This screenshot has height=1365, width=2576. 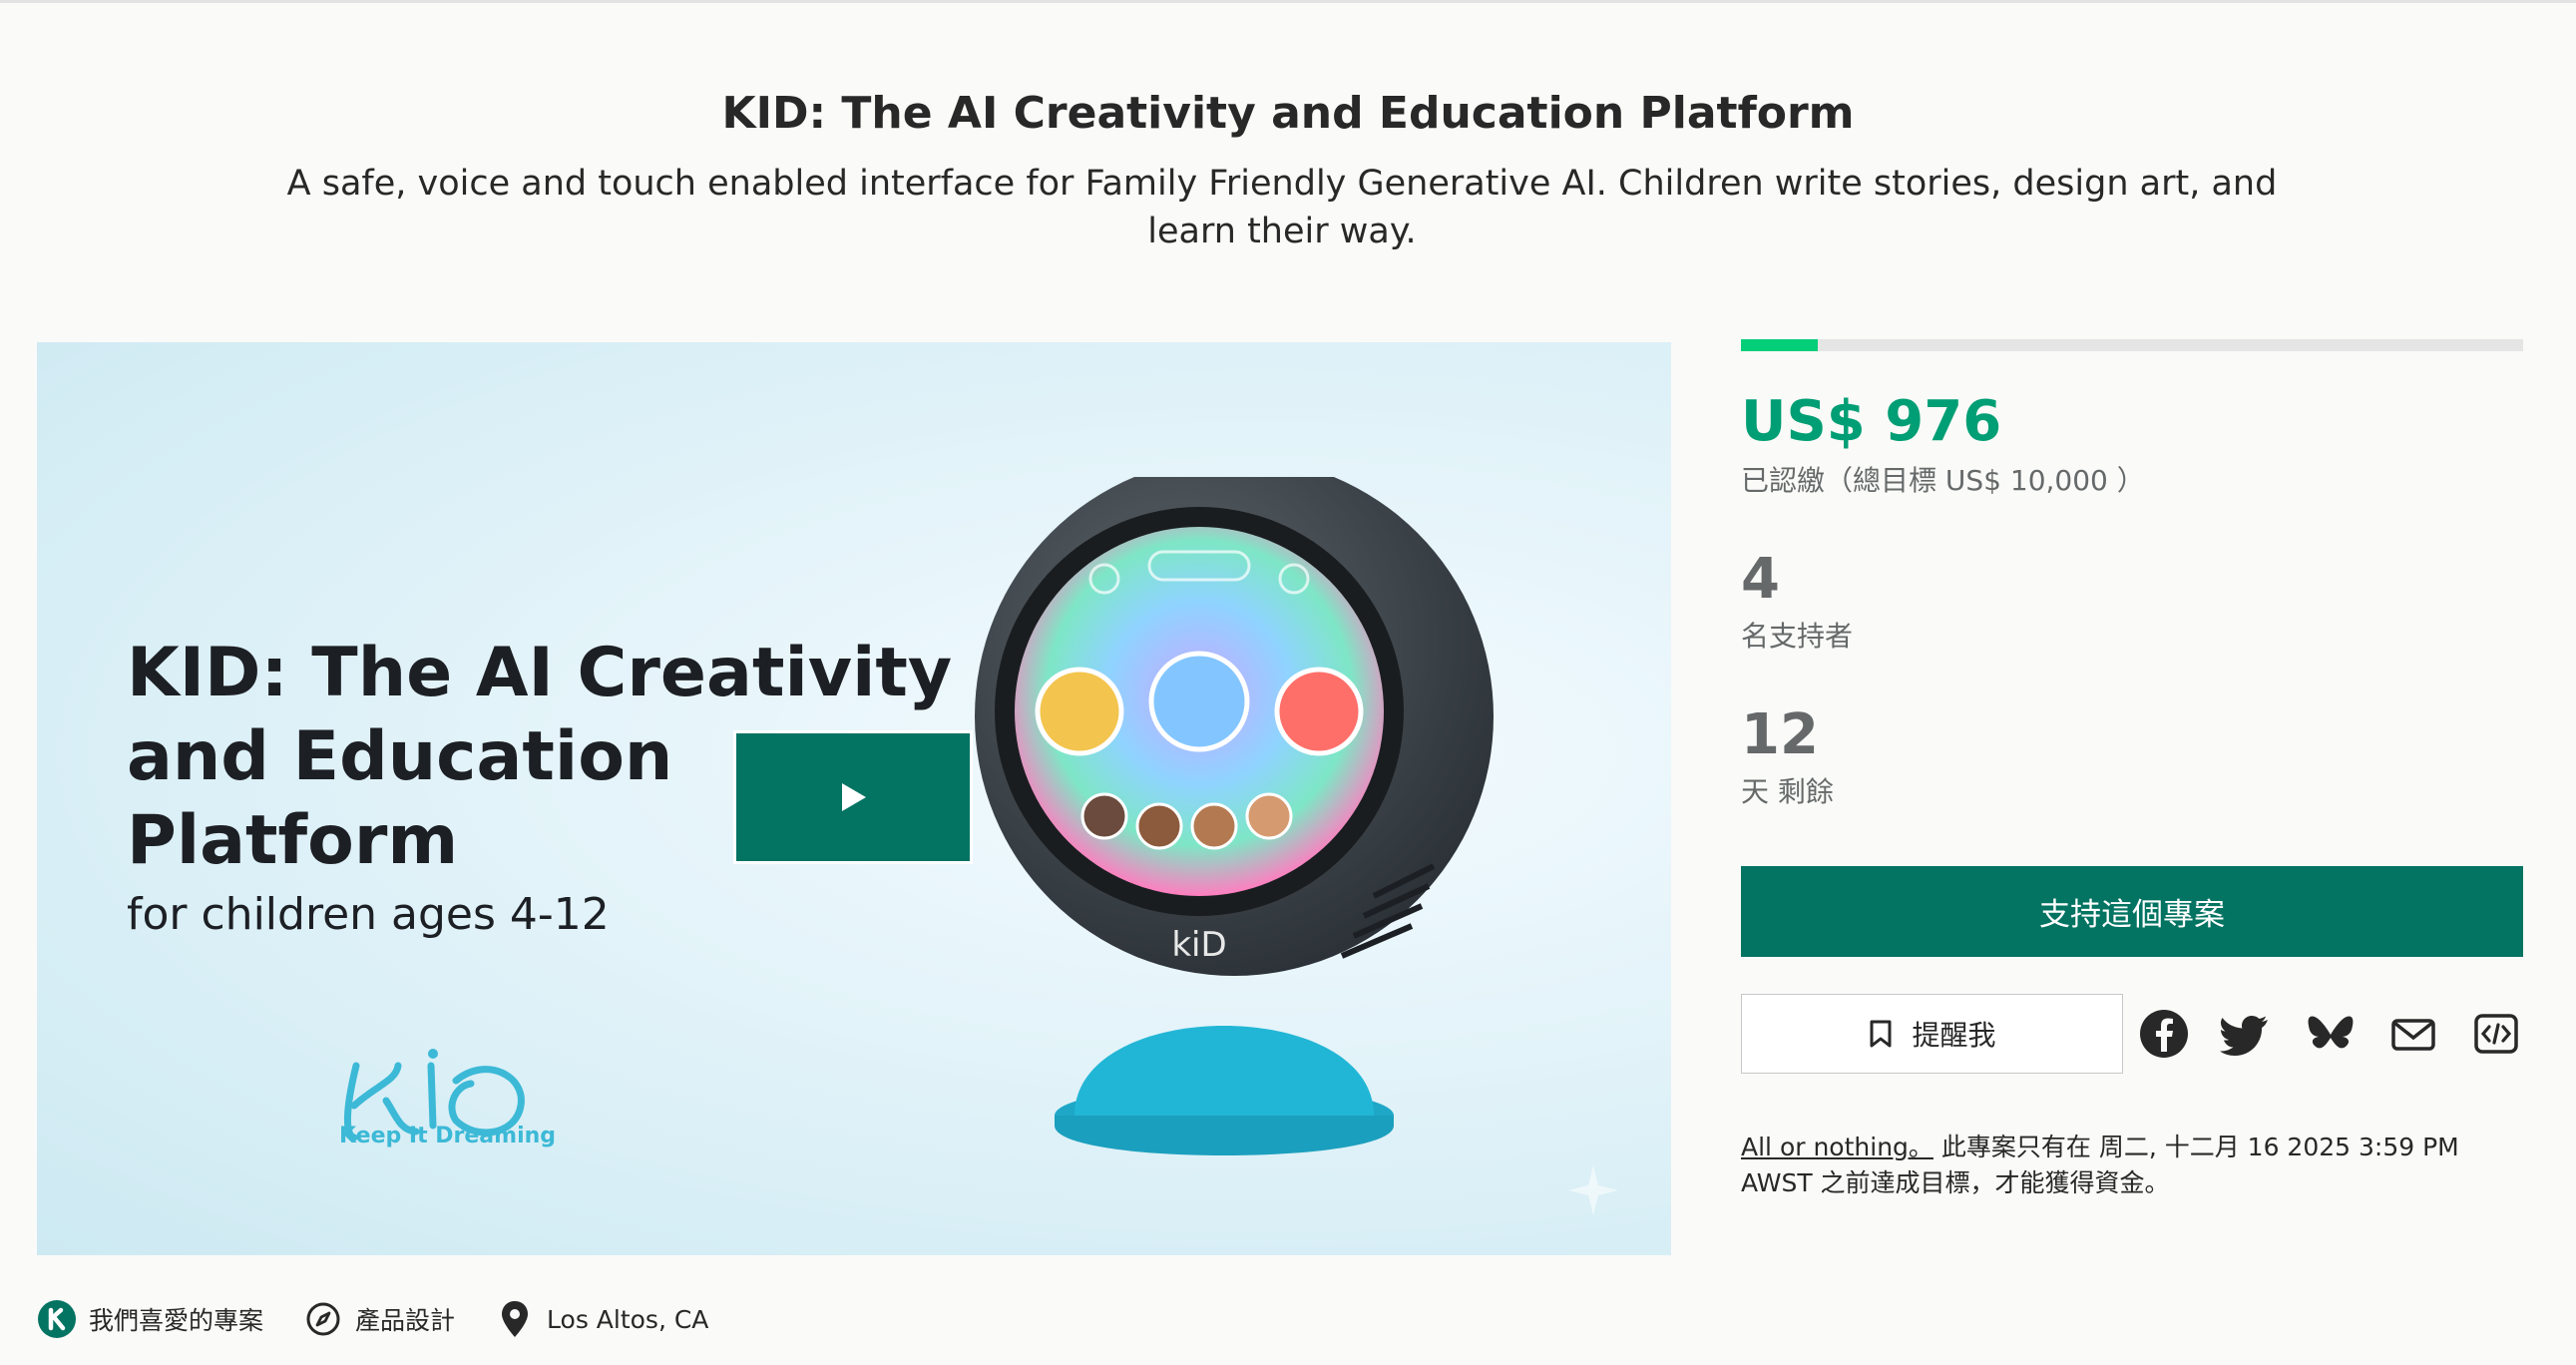 What do you see at coordinates (323, 1319) in the screenshot?
I see `compass-icon` at bounding box center [323, 1319].